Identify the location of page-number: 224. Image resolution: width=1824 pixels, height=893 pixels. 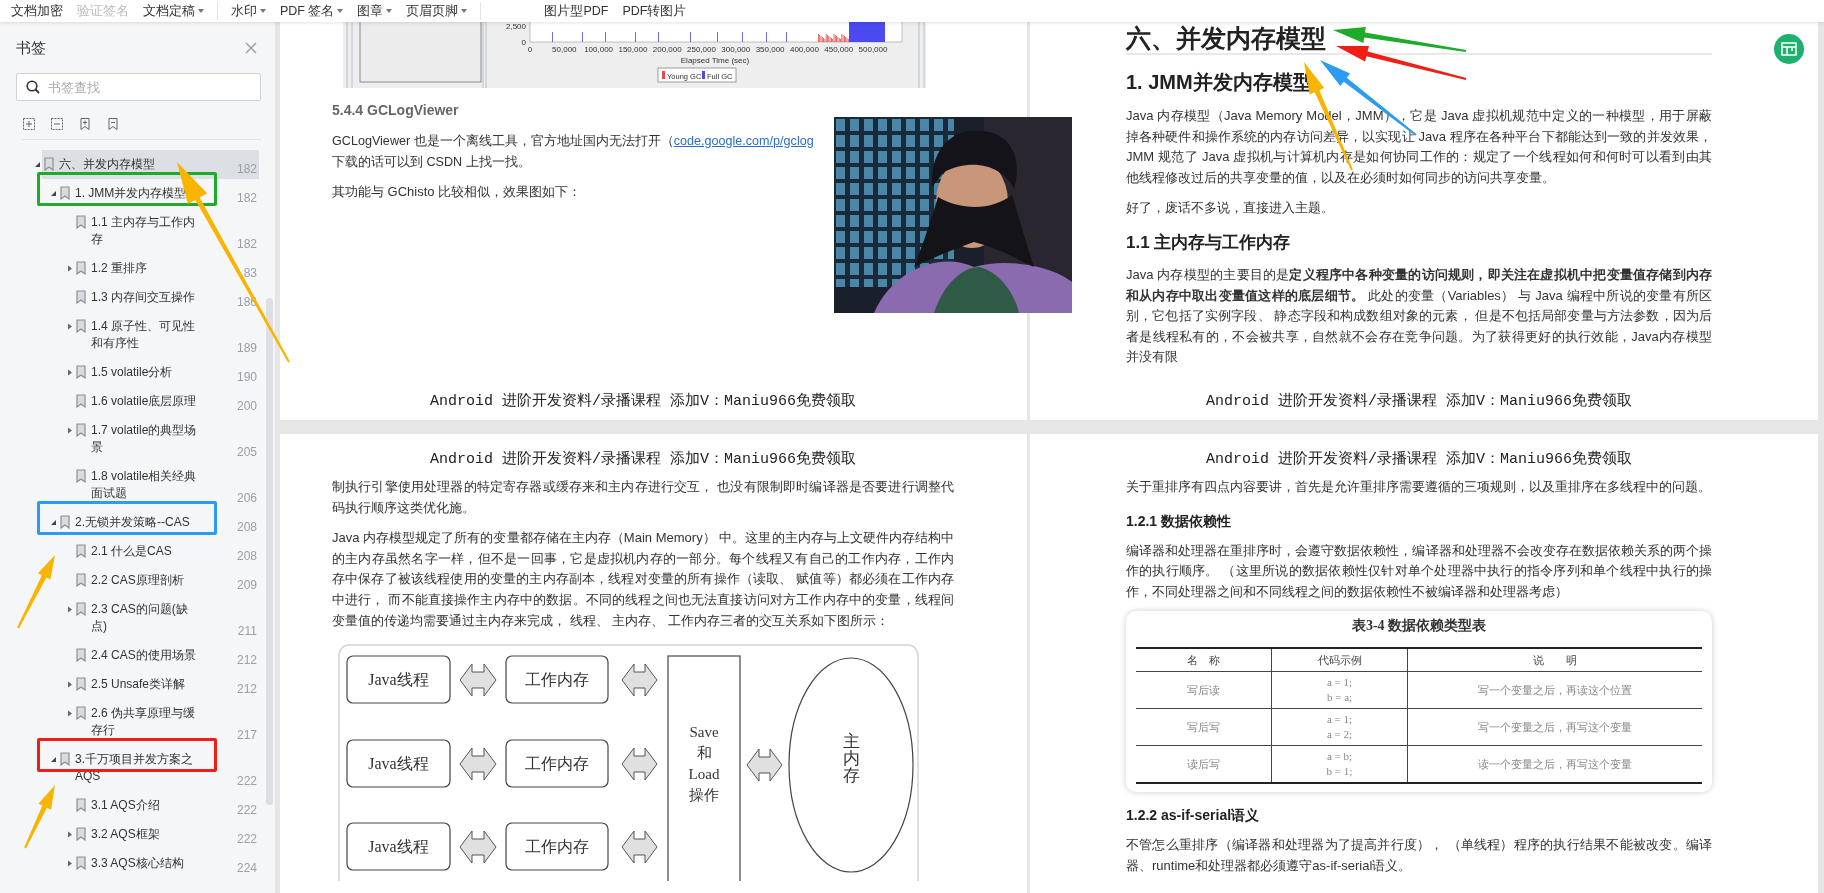
(246, 869).